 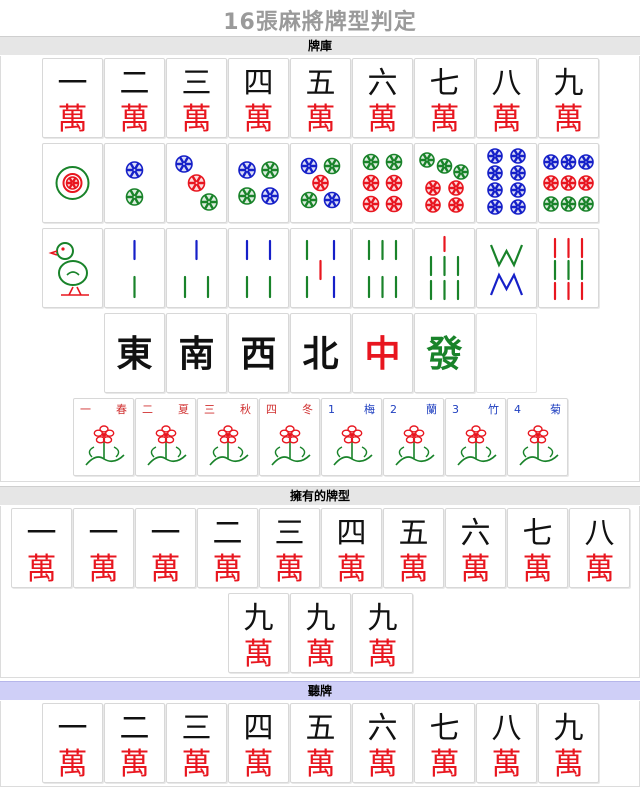 I want to click on owned-wan-2: 一萬, so click(x=103, y=548).